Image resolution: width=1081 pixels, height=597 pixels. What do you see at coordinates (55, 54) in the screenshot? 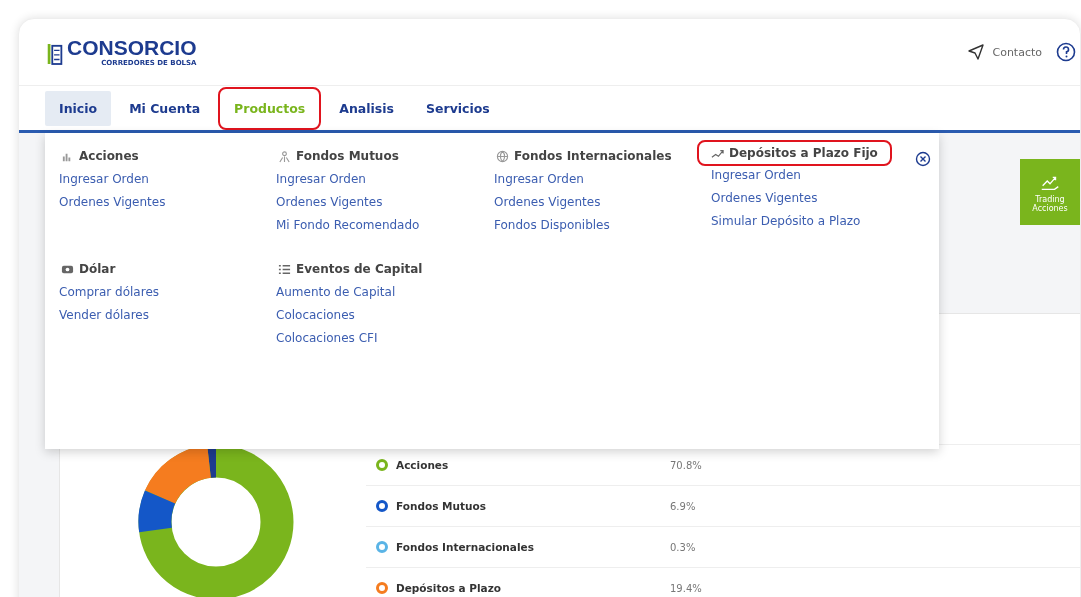
I see `building-logo-icon` at bounding box center [55, 54].